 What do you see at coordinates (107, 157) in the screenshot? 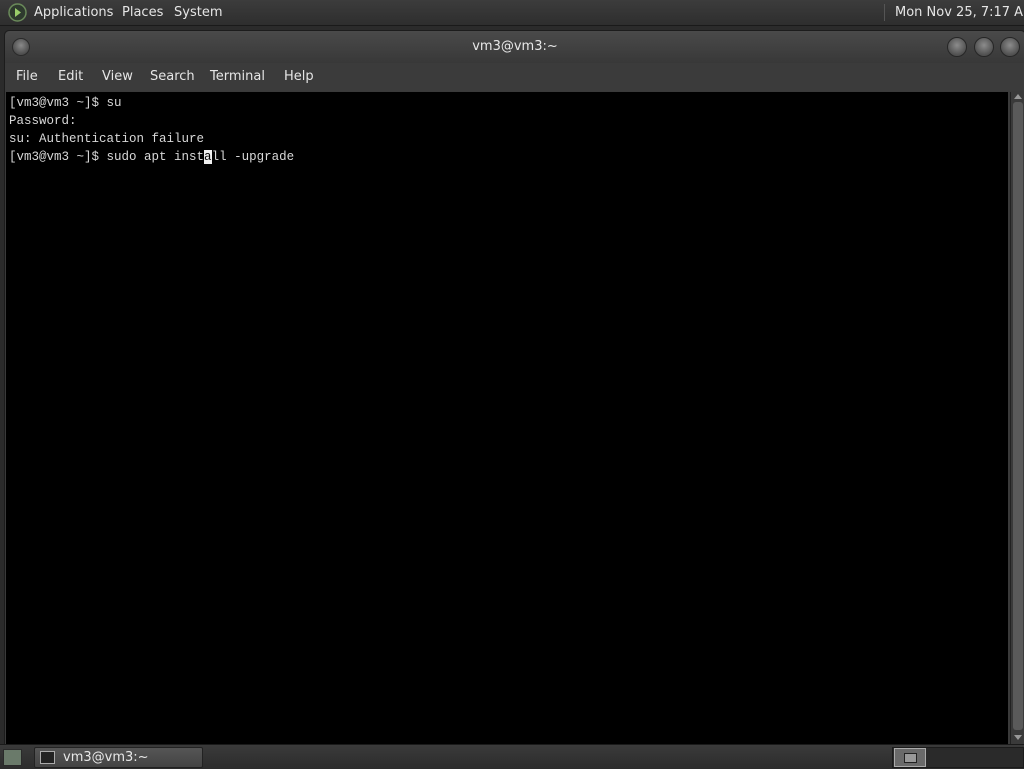
I see `command-text-before-cursor: [vm3@vm3 ~]$ sudo apt inst` at bounding box center [107, 157].